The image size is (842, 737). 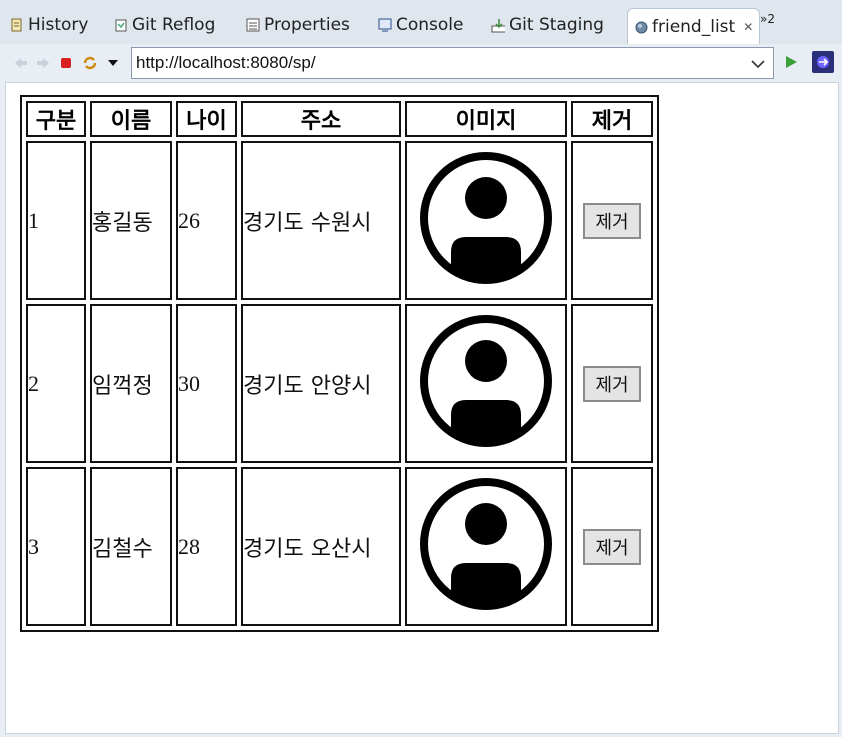 What do you see at coordinates (556, 25) in the screenshot?
I see `tab-label: Git Staging` at bounding box center [556, 25].